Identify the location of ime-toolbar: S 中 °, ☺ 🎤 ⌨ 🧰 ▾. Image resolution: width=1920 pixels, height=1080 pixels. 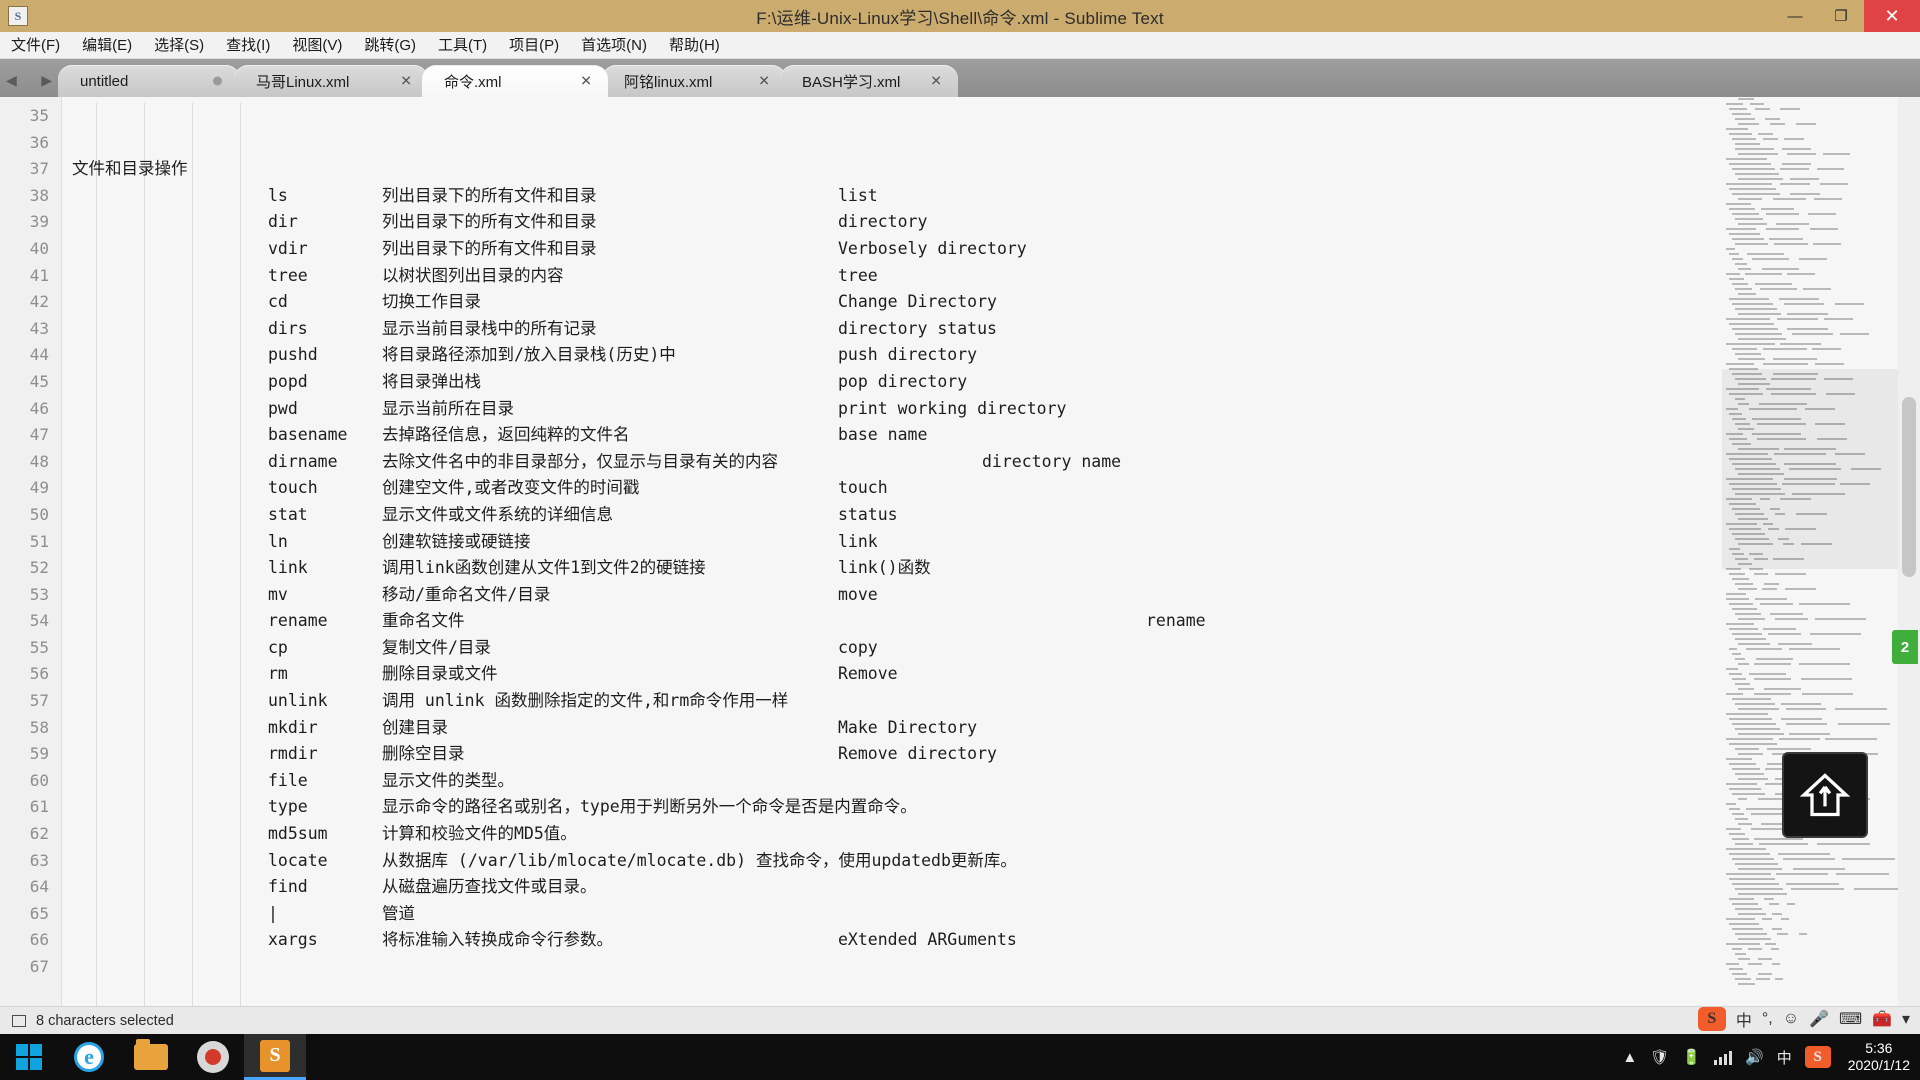
(1808, 1019).